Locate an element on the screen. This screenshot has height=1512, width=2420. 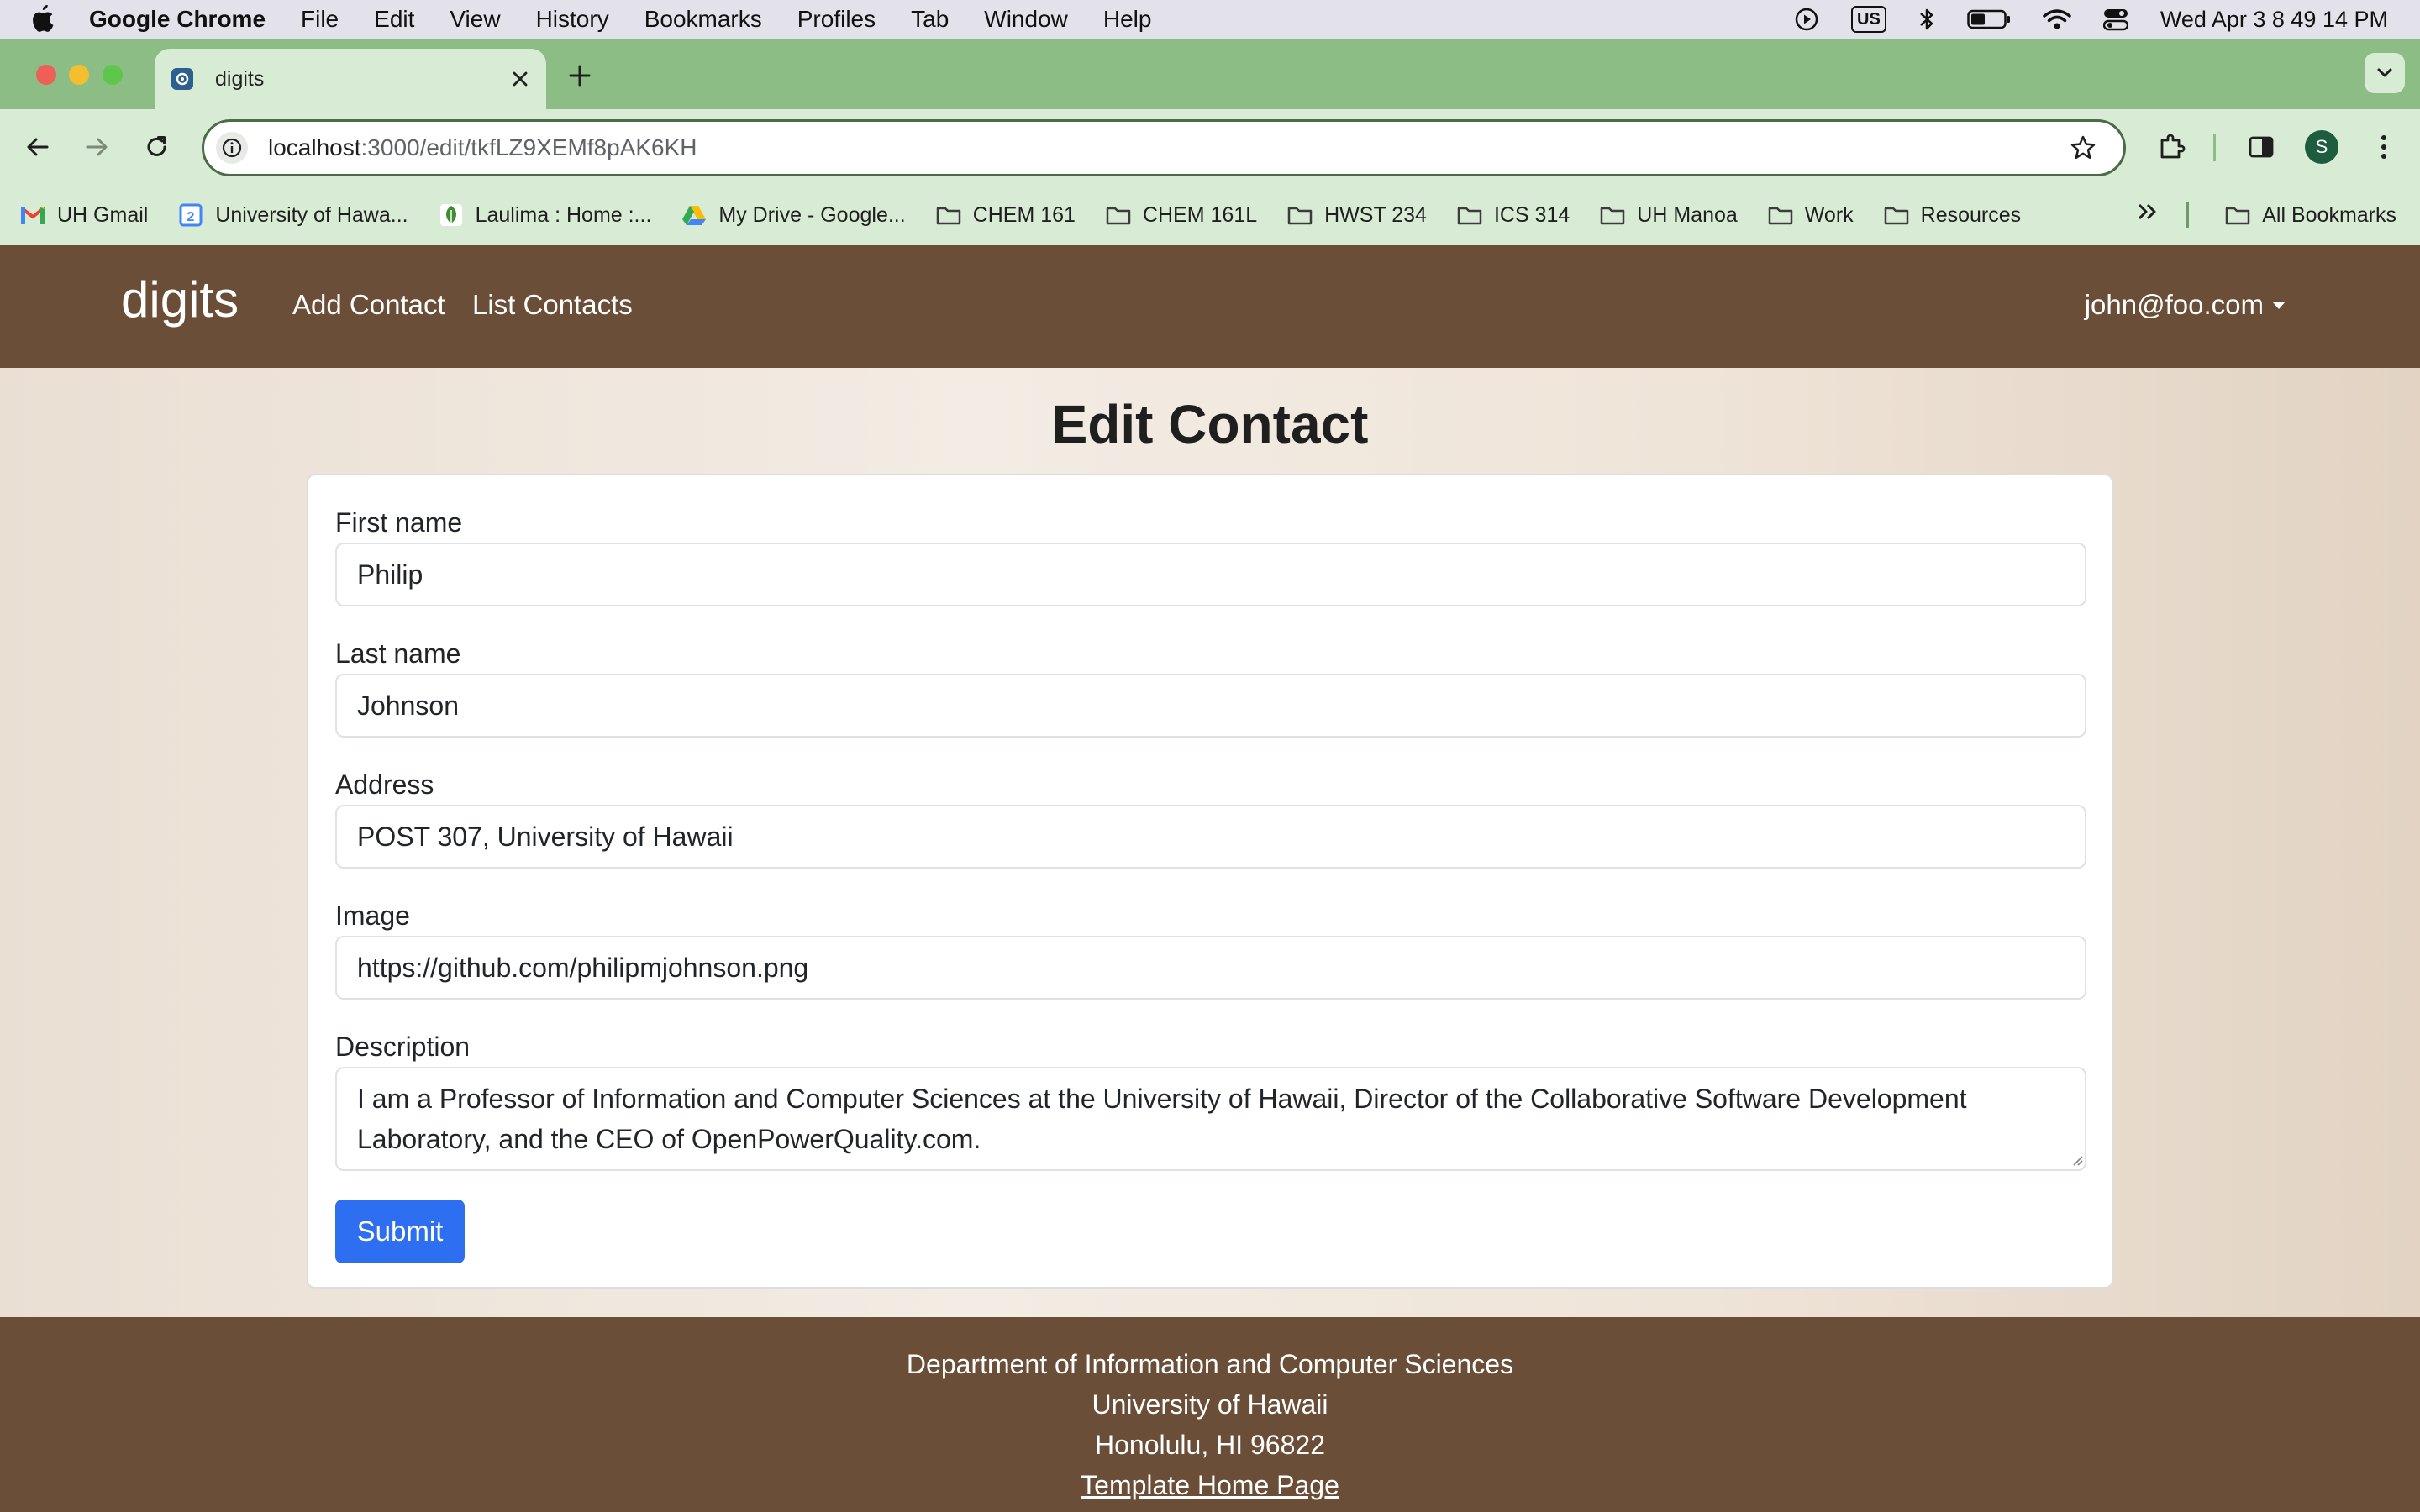
page-title: Edit Contact is located at coordinates (1210, 424).